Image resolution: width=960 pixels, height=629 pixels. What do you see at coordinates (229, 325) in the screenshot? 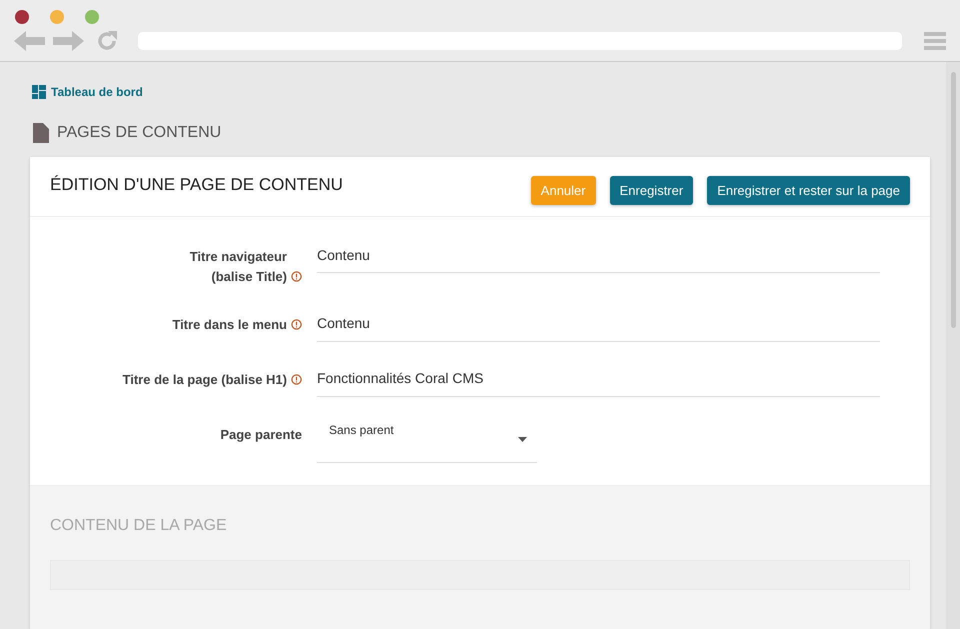
I see `field-label: Titre dans le menu` at bounding box center [229, 325].